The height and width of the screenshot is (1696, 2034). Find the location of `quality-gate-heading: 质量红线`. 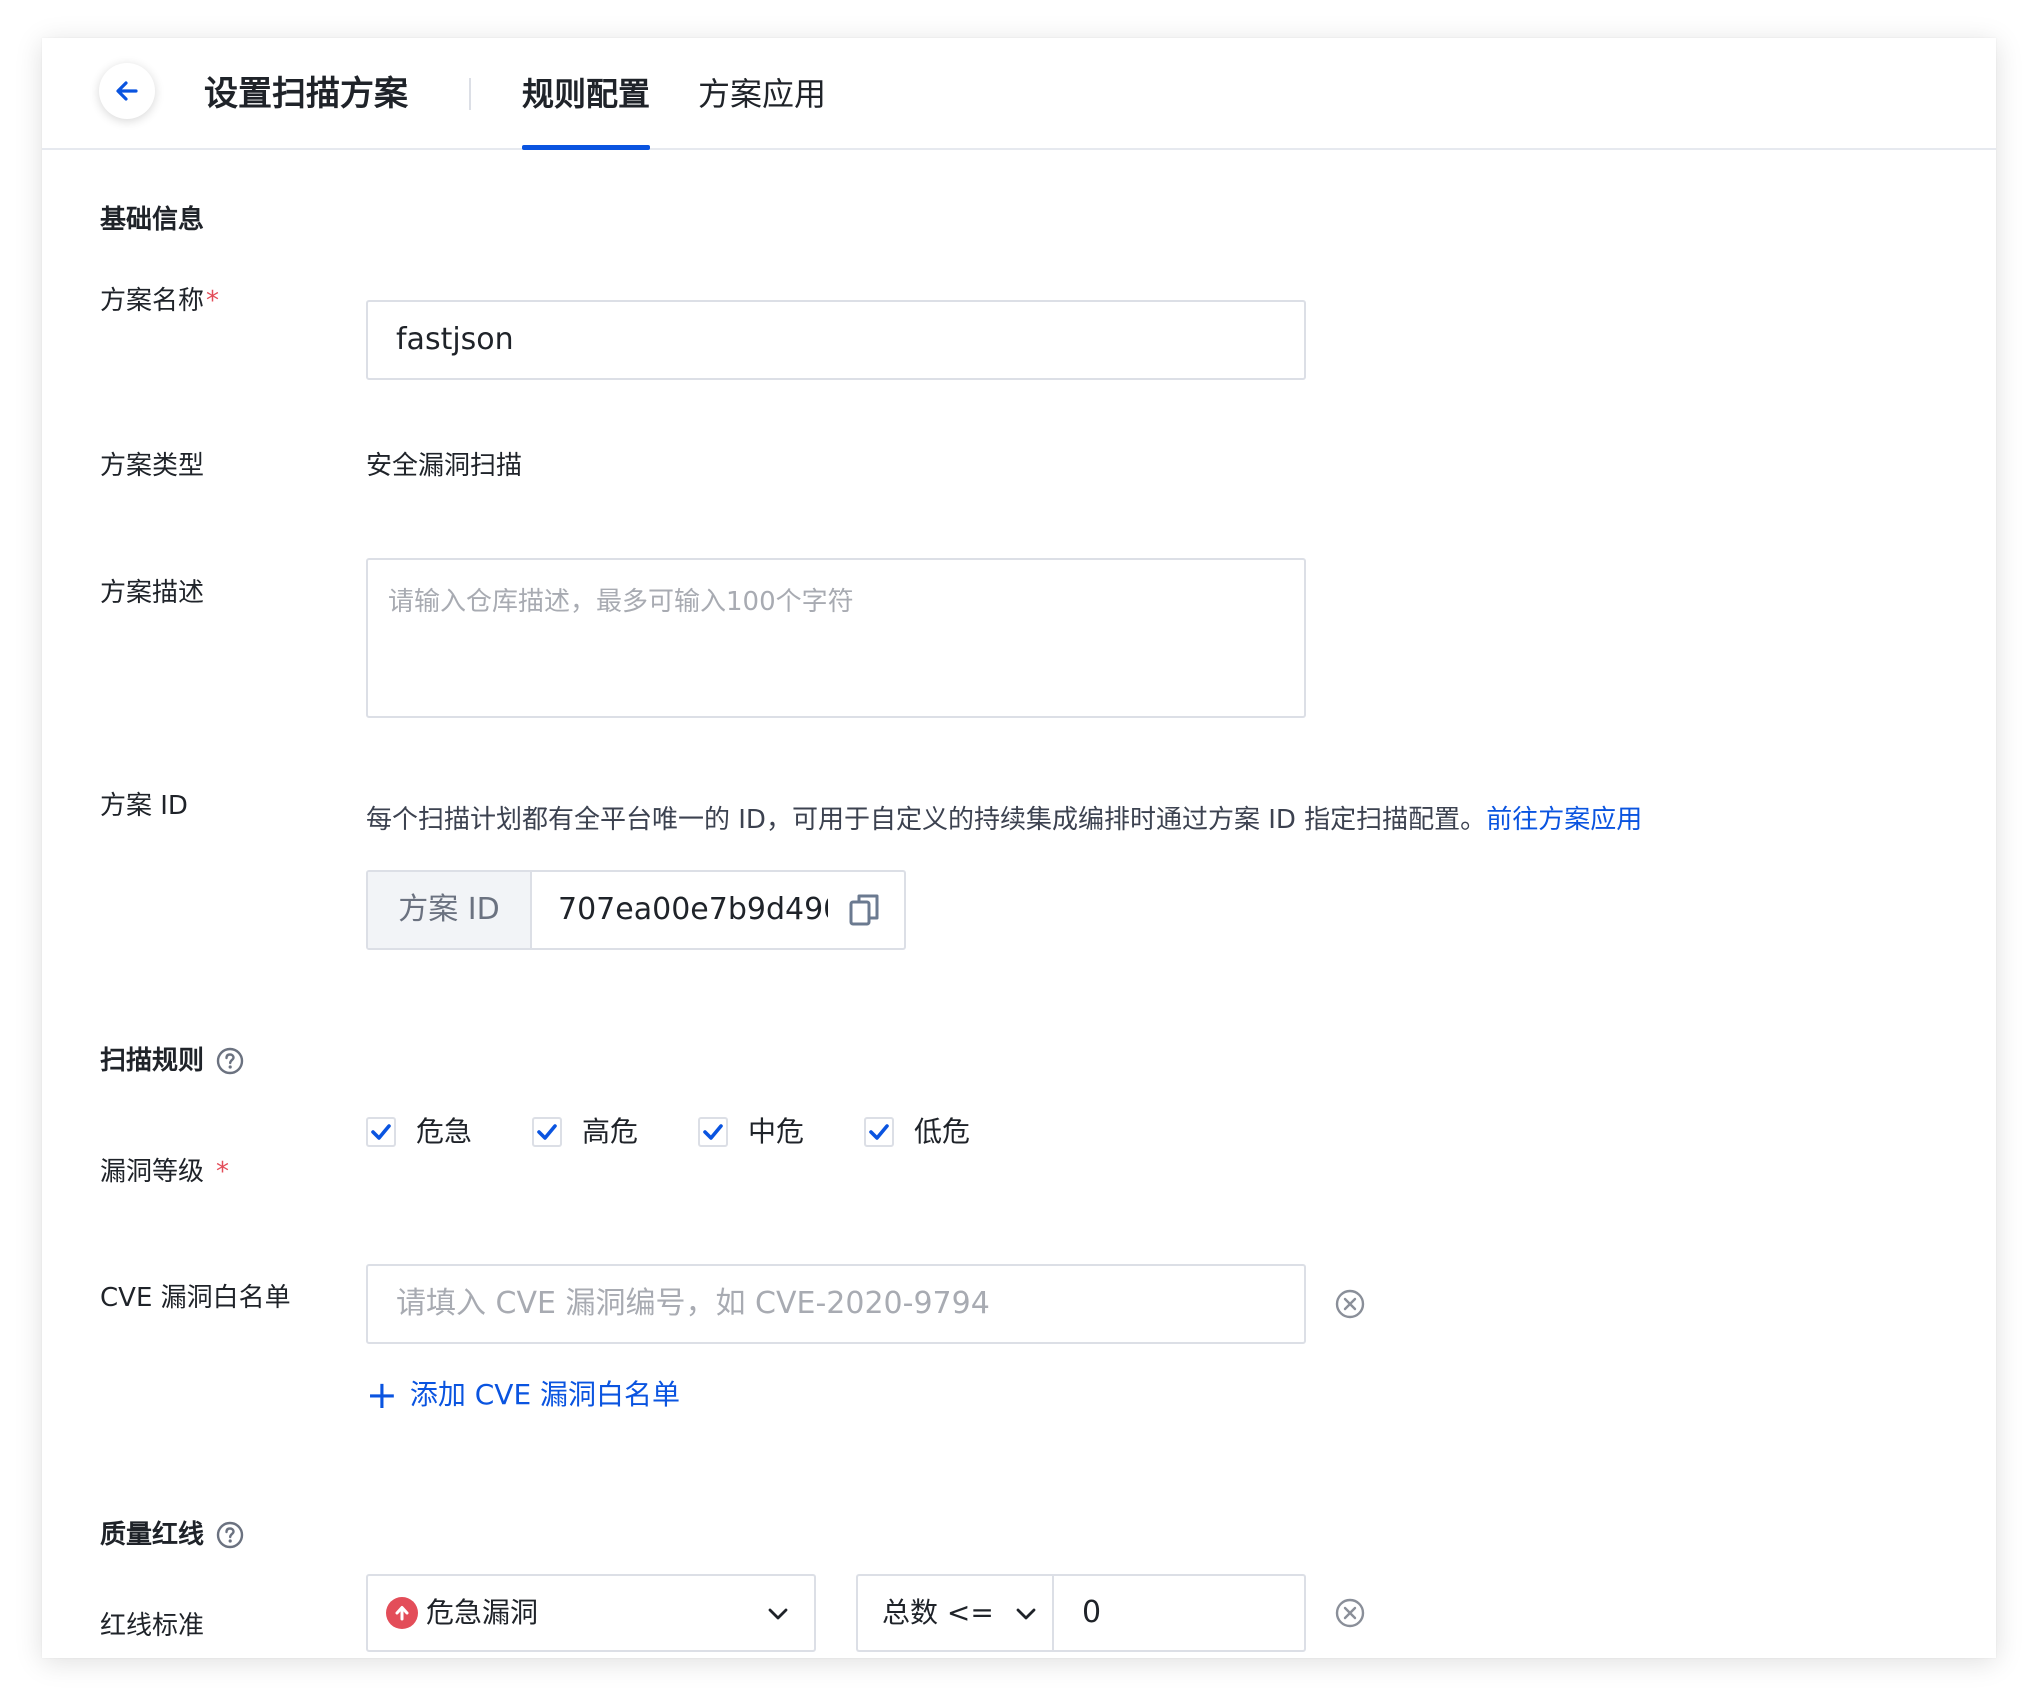

quality-gate-heading: 质量红线 is located at coordinates (152, 1535).